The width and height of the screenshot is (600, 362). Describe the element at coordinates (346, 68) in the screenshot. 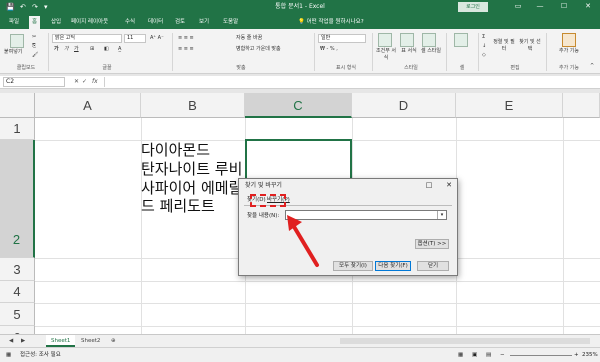

I see `group-number: 표시 형식` at that location.